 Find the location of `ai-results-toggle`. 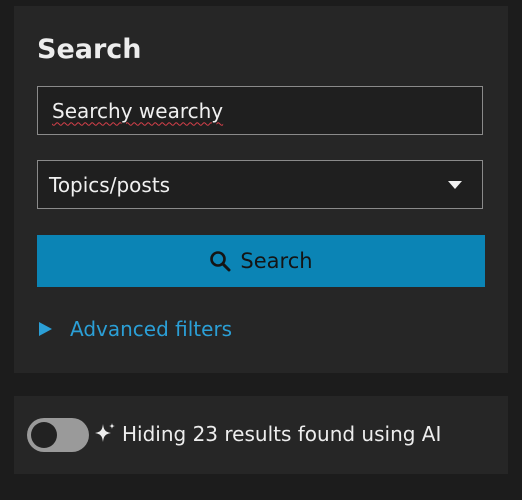

ai-results-toggle is located at coordinates (58, 435).